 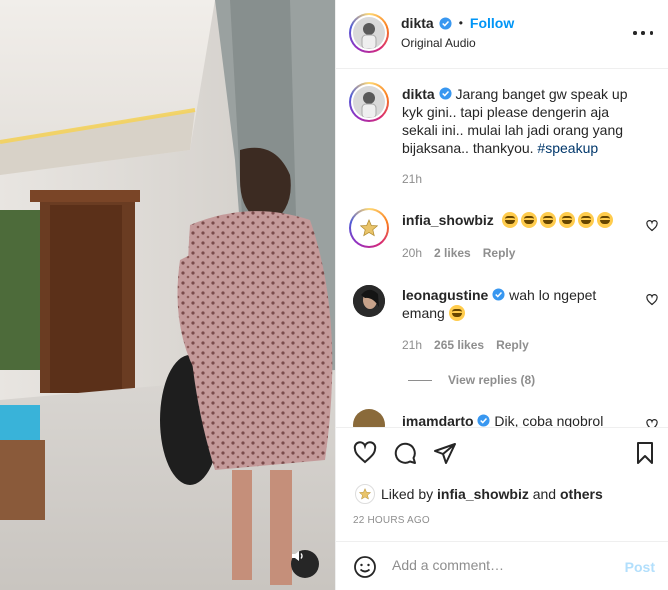 I want to click on comment-input, so click(x=502, y=565).